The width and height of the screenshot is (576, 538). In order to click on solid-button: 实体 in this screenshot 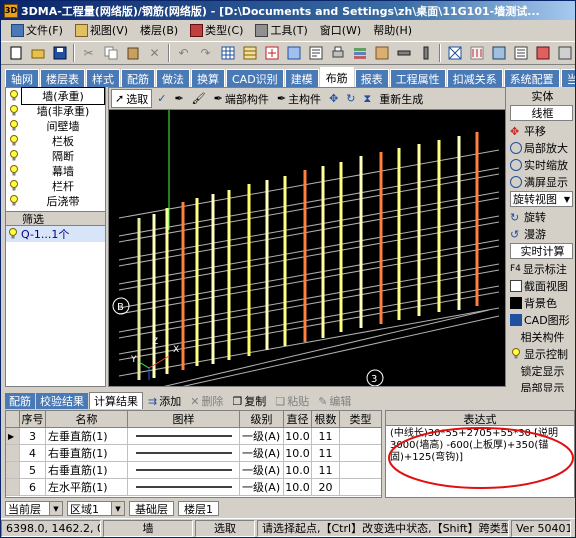, I will do `click(541, 95)`.